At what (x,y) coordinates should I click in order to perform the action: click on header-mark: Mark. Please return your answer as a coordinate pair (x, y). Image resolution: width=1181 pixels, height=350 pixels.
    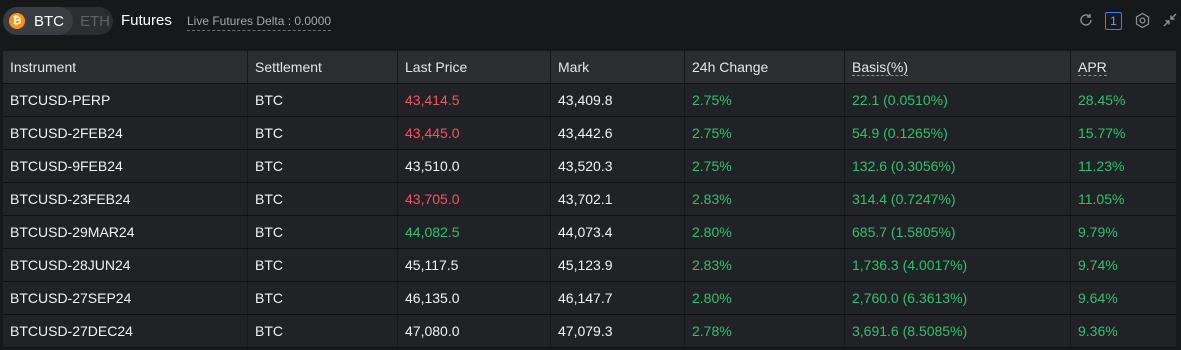
    Looking at the image, I should click on (618, 67).